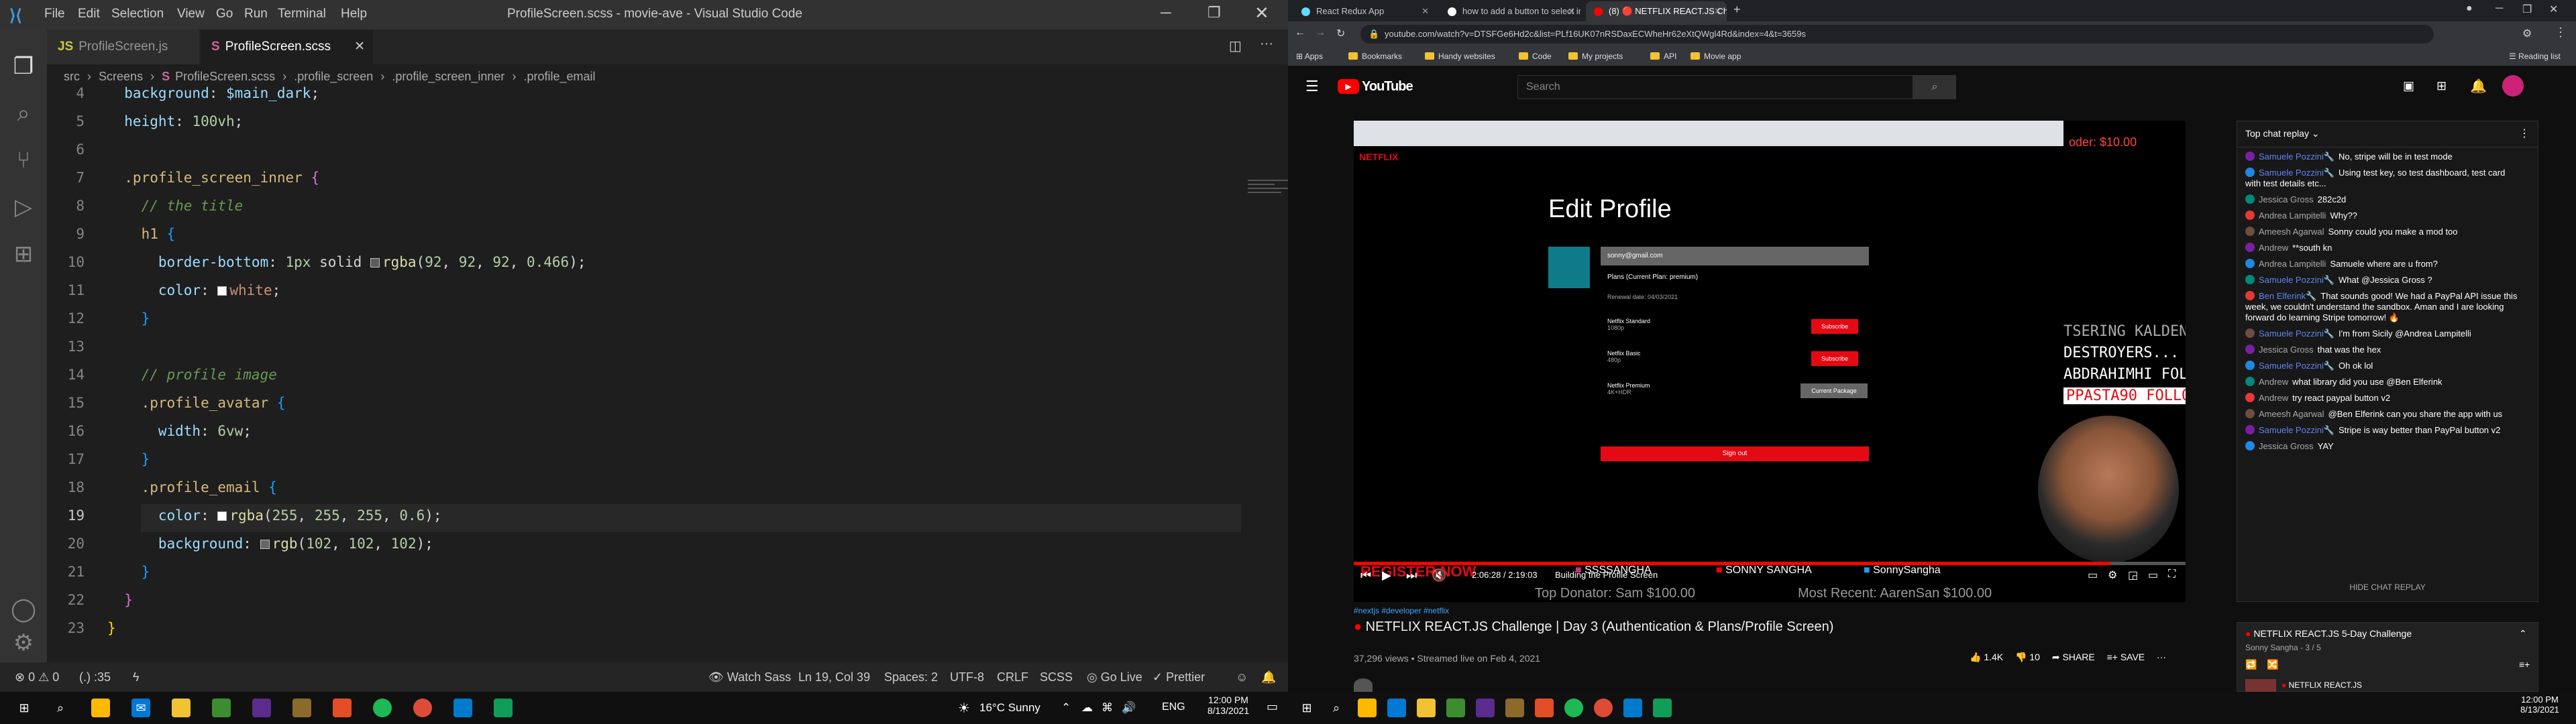 This screenshot has width=2576, height=724. Describe the element at coordinates (382, 708) in the screenshot. I see `spotify-icon` at that location.